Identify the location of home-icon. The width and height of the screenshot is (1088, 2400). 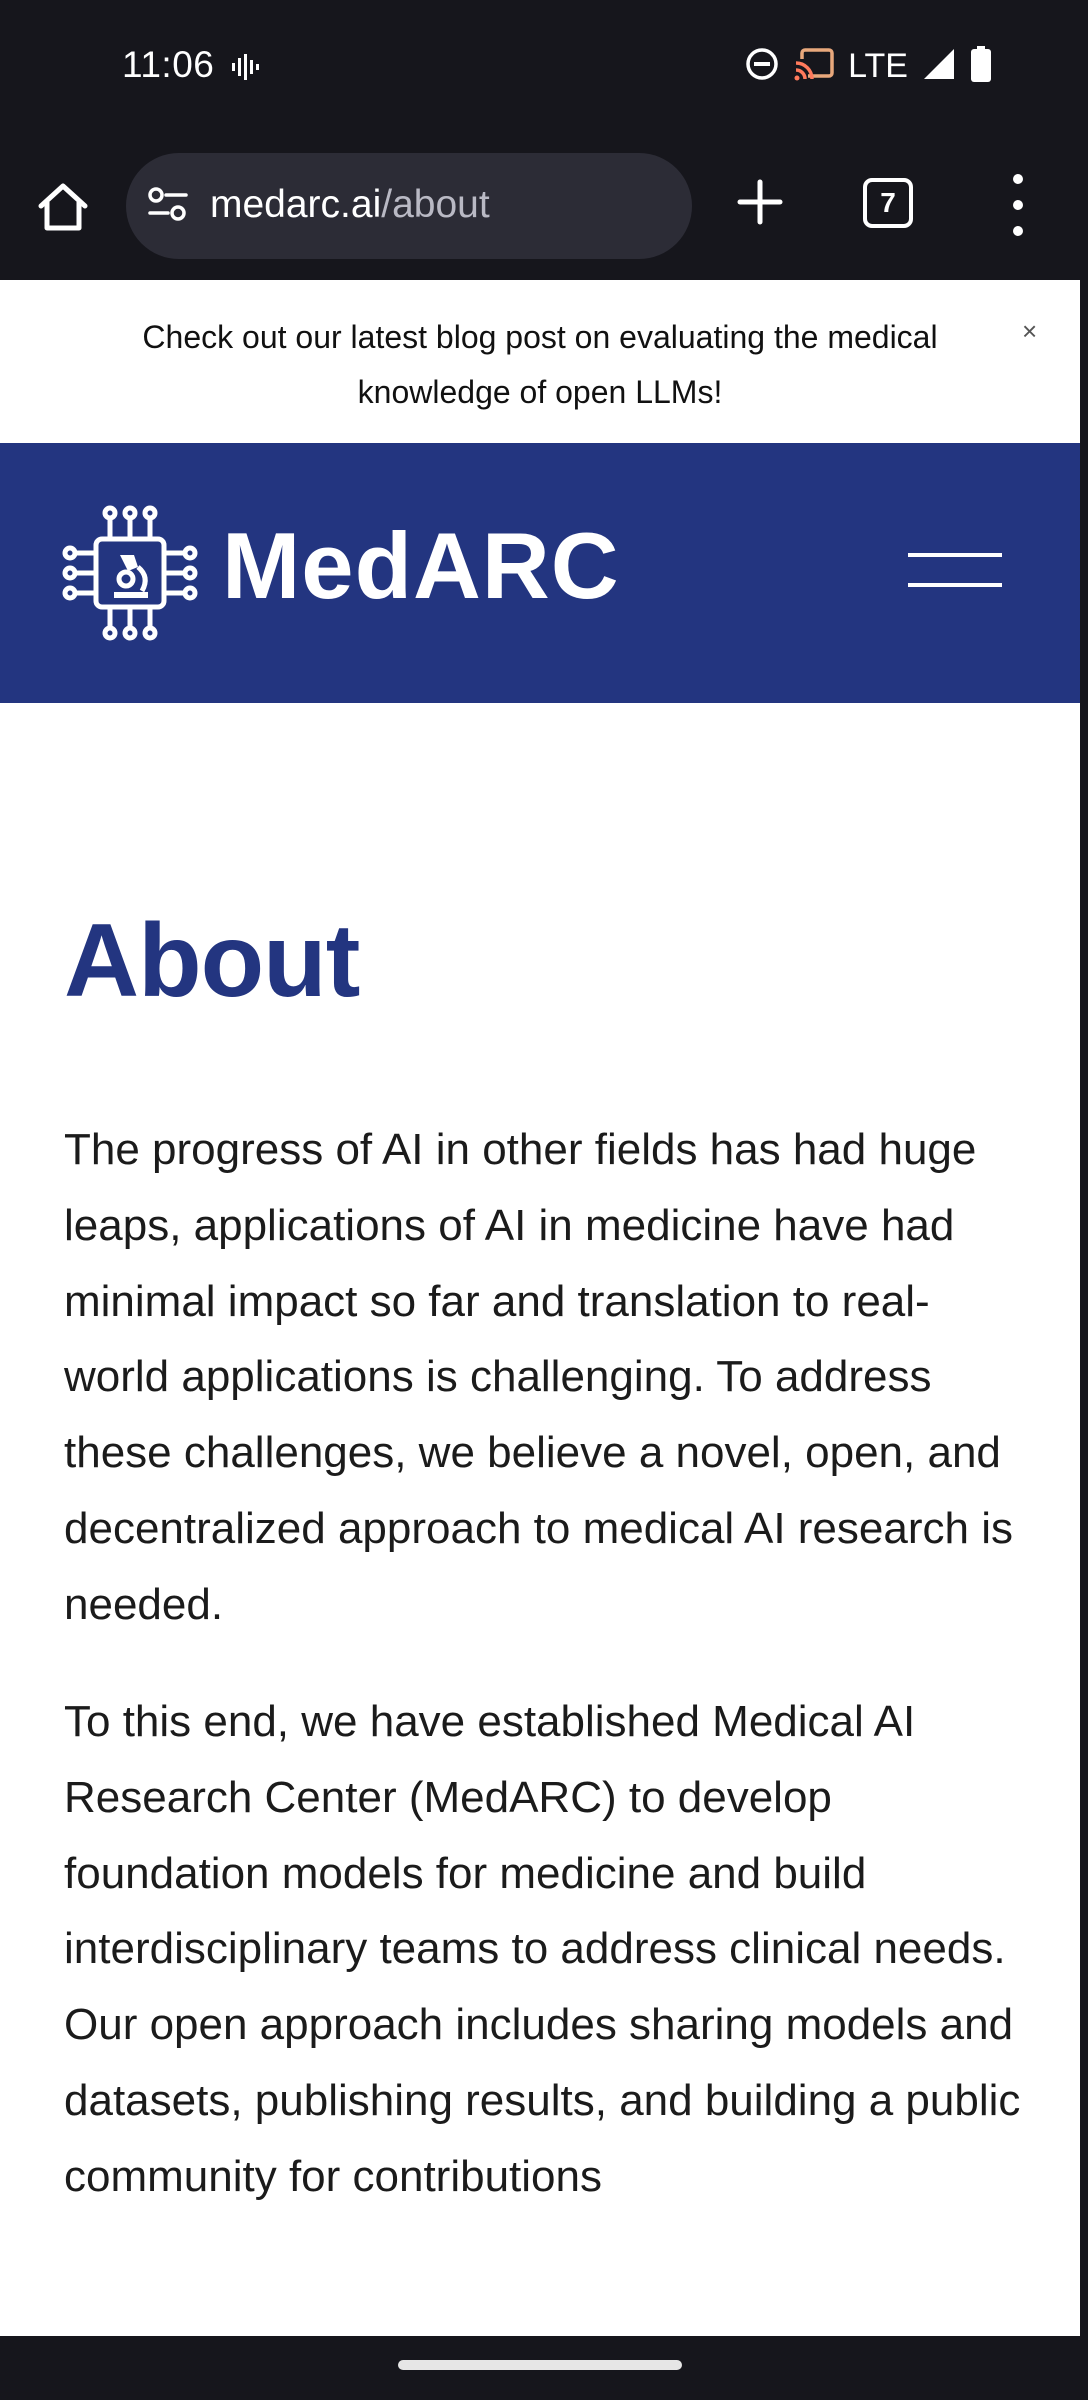
(63, 207).